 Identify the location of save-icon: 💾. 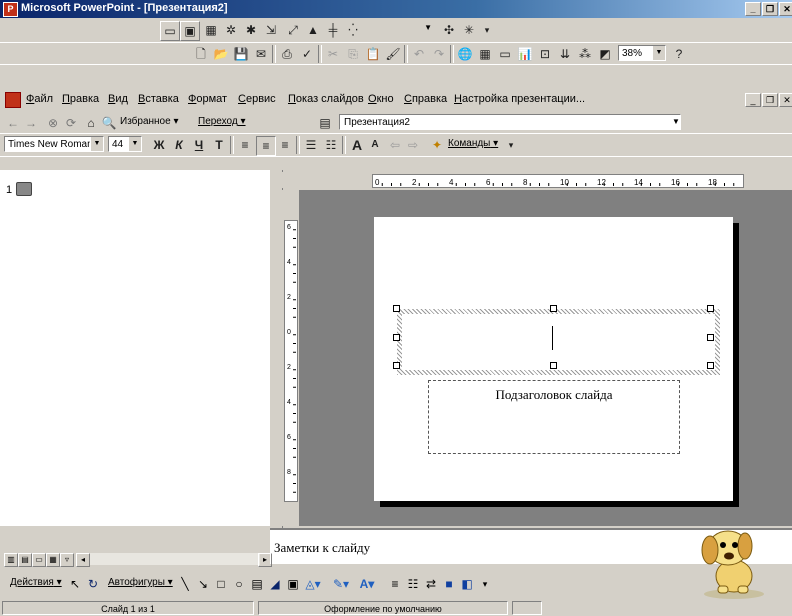
(241, 54).